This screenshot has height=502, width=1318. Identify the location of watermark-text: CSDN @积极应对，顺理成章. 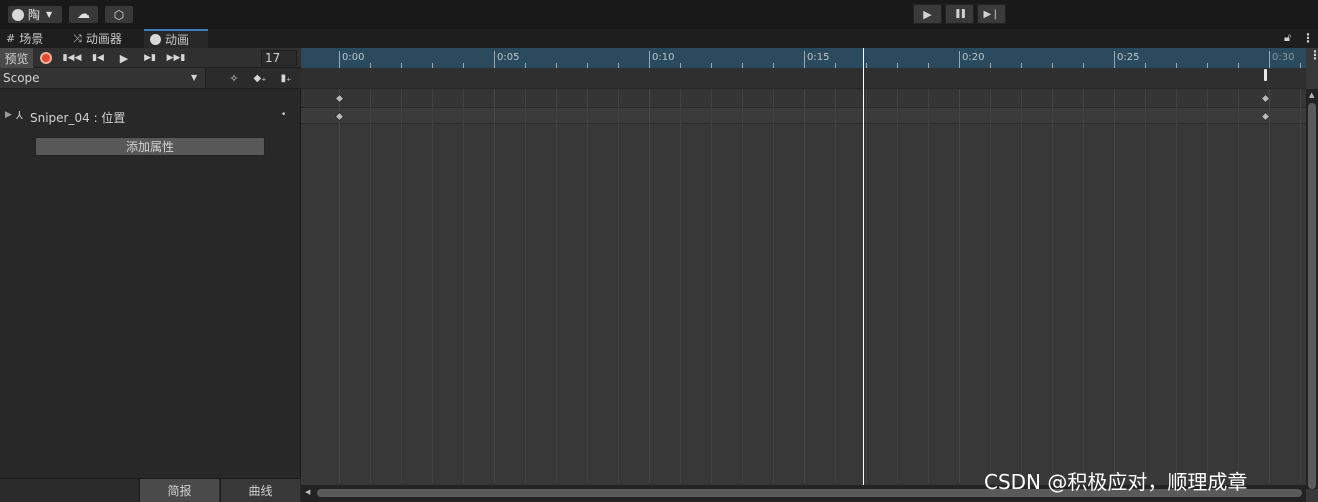
(1116, 482).